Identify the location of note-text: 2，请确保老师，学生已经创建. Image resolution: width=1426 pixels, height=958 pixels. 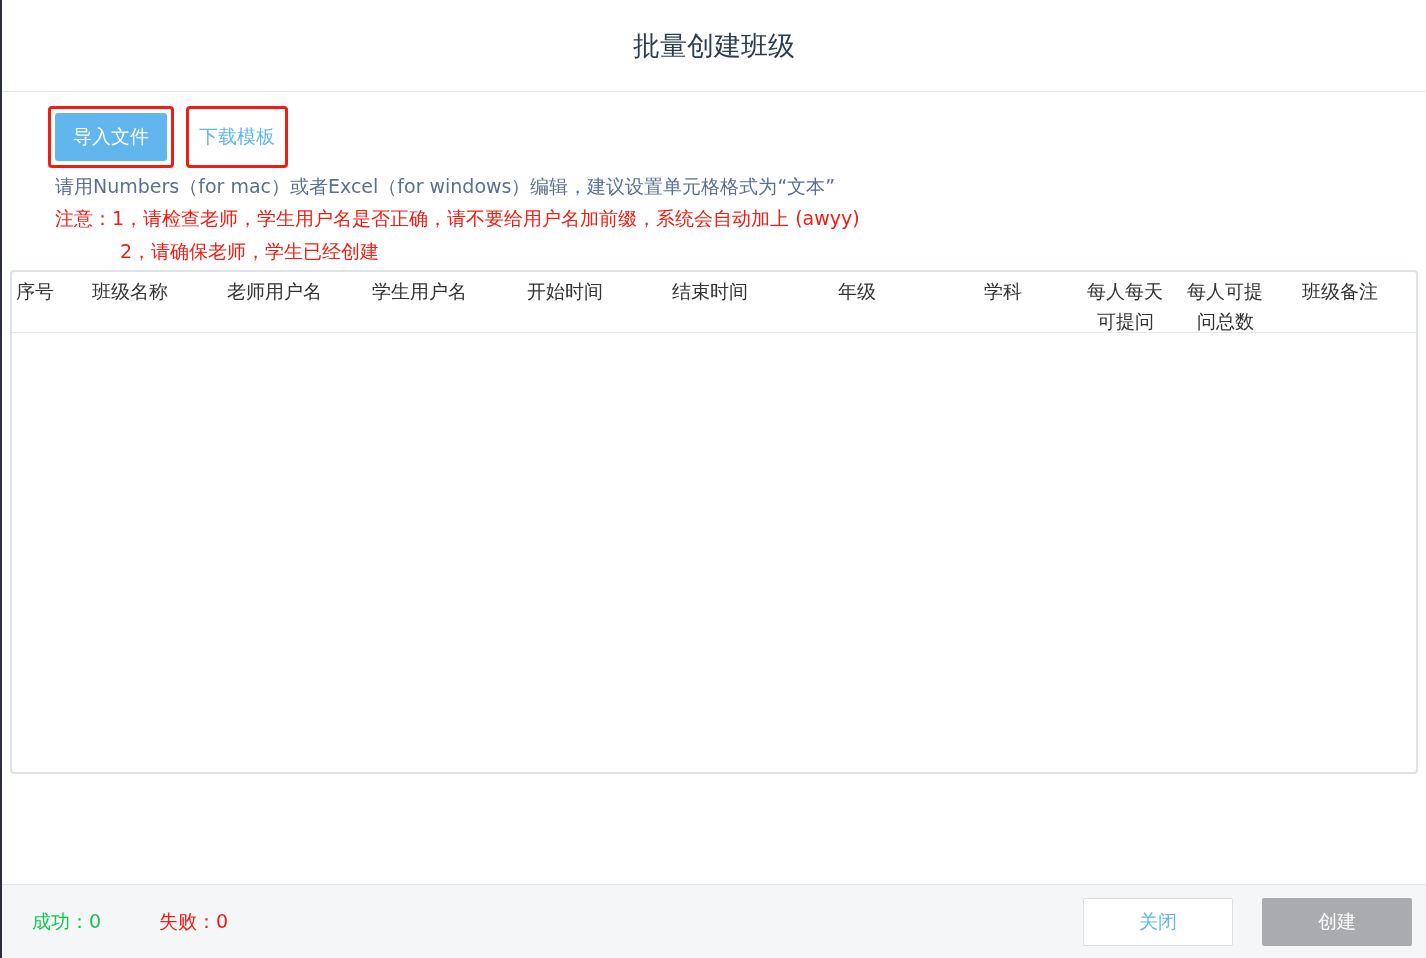
(250, 251).